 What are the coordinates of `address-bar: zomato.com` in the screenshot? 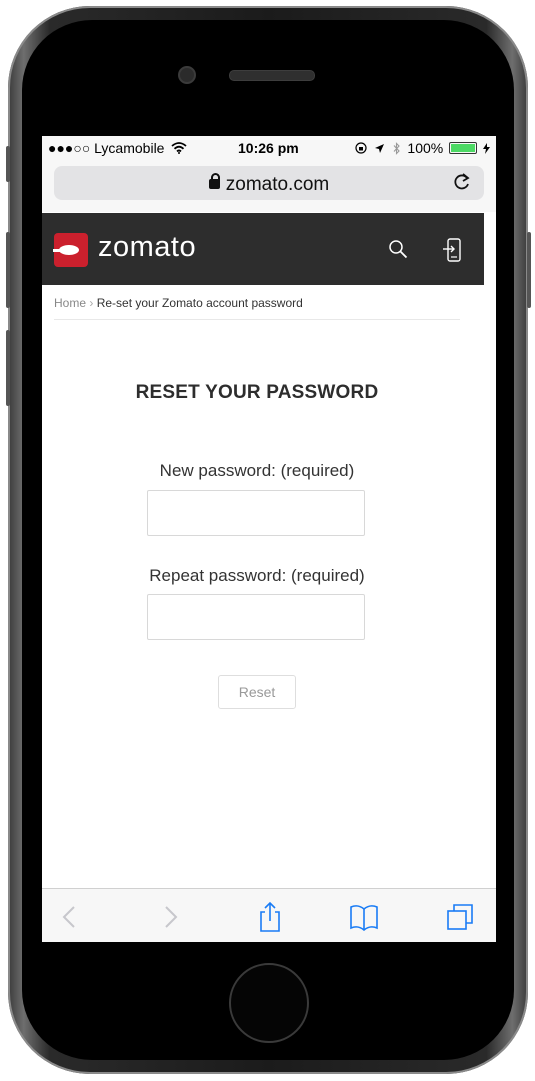 It's located at (269, 183).